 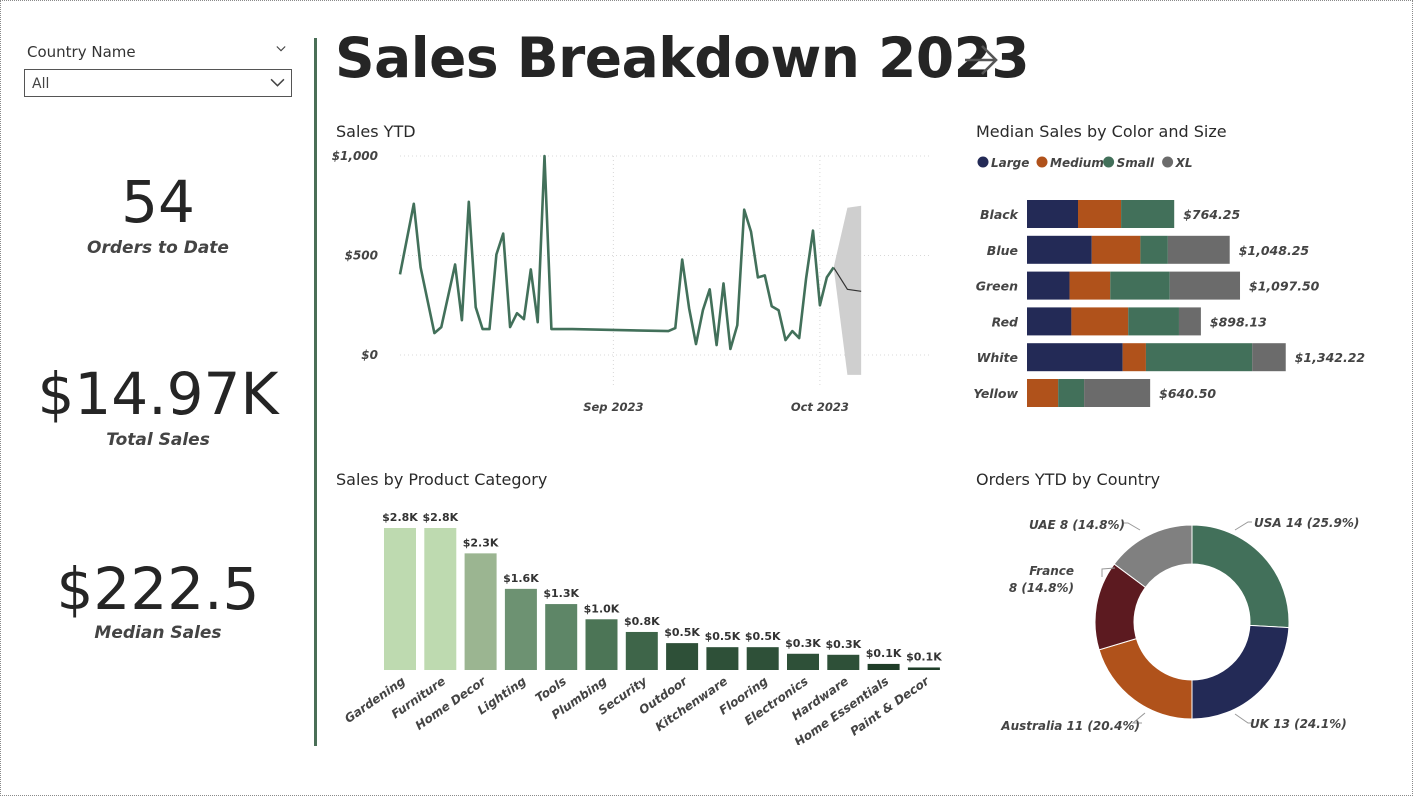 I want to click on slice-label: 8 (14.8%), so click(x=1041, y=588).